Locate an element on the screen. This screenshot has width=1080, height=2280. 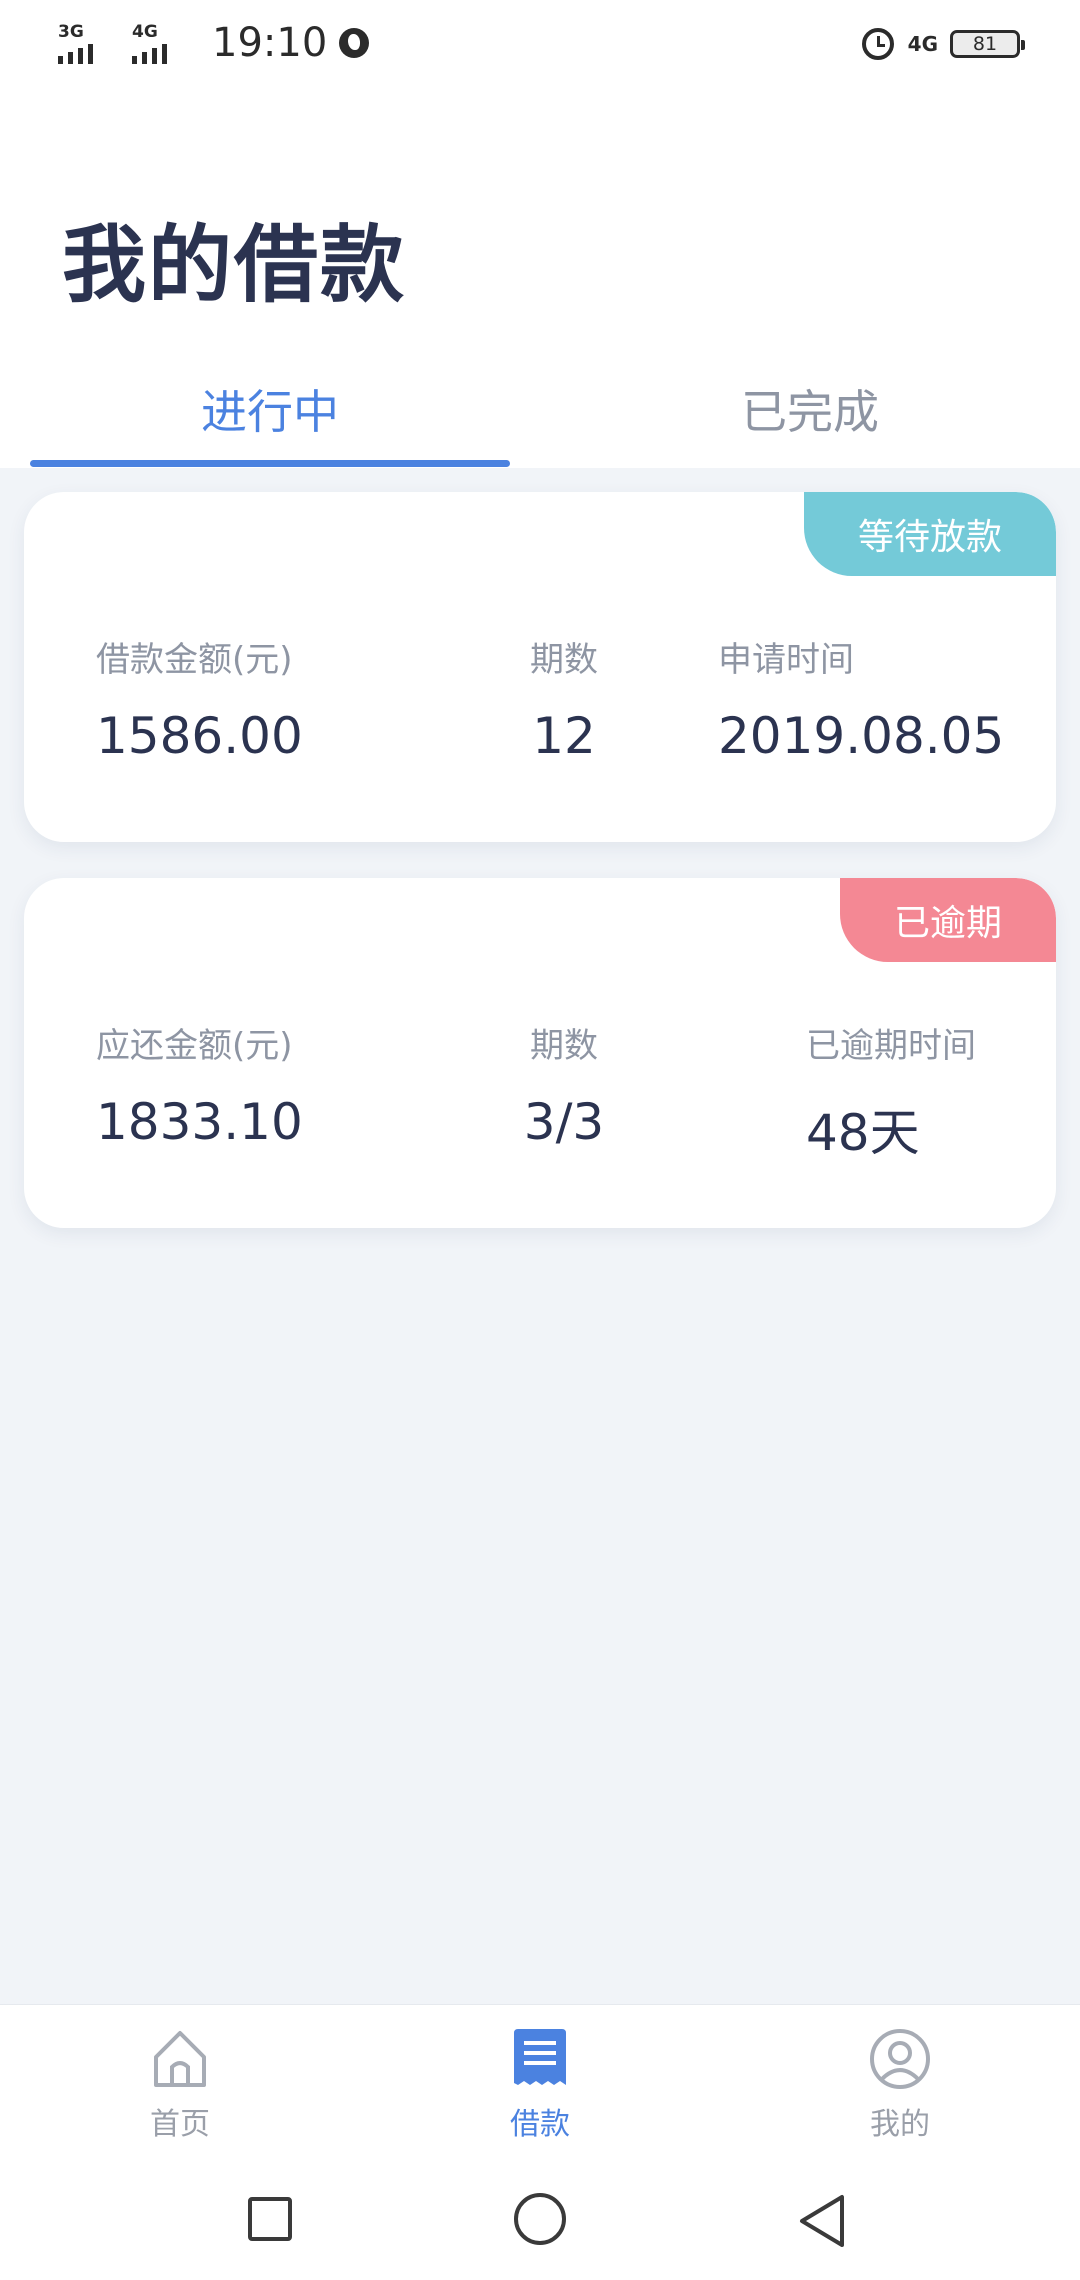
loan-receipt-icon is located at coordinates (540, 2057).